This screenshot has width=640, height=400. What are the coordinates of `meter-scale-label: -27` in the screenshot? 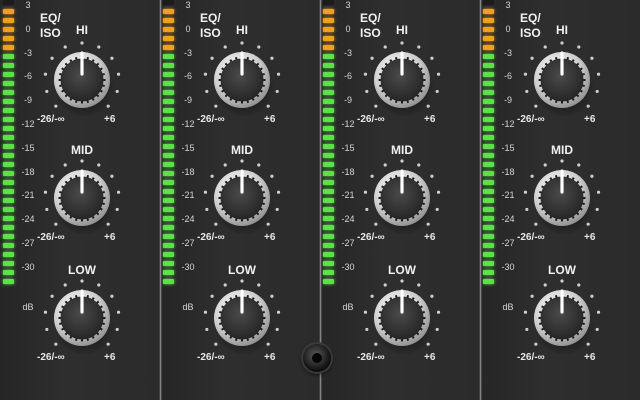 It's located at (28, 243).